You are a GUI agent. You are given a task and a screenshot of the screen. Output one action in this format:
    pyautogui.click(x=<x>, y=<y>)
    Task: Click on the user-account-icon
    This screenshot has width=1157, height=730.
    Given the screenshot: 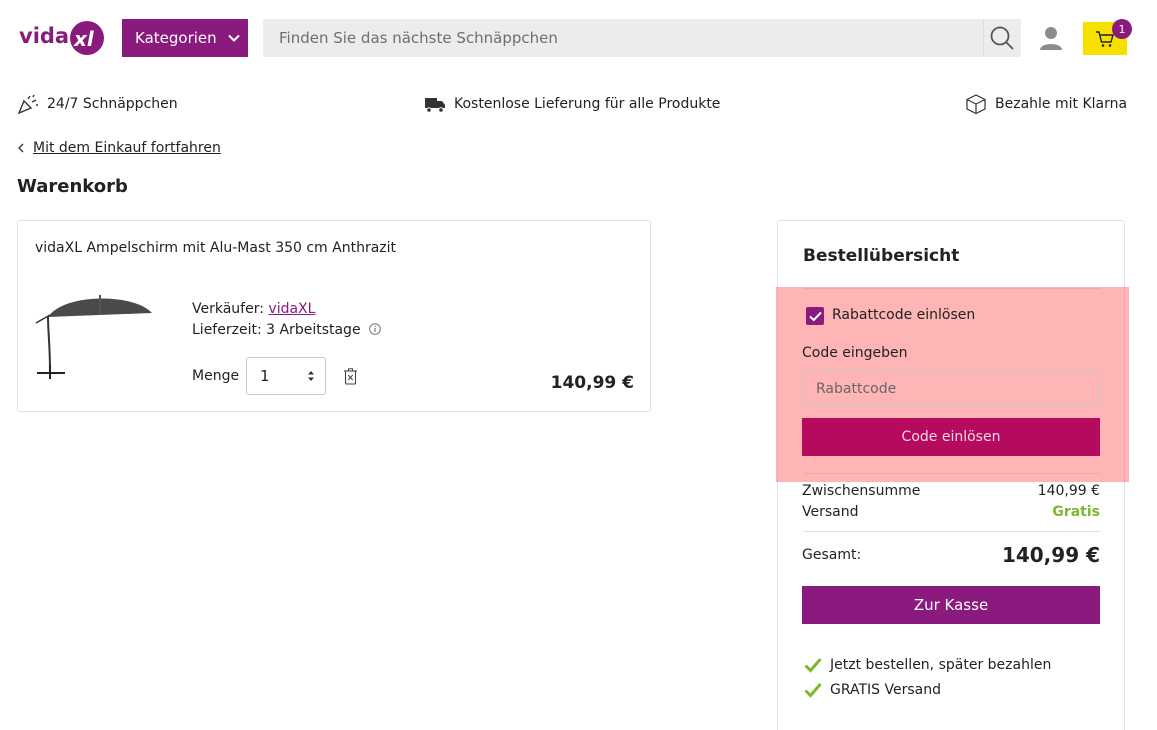 What is the action you would take?
    pyautogui.click(x=1051, y=38)
    